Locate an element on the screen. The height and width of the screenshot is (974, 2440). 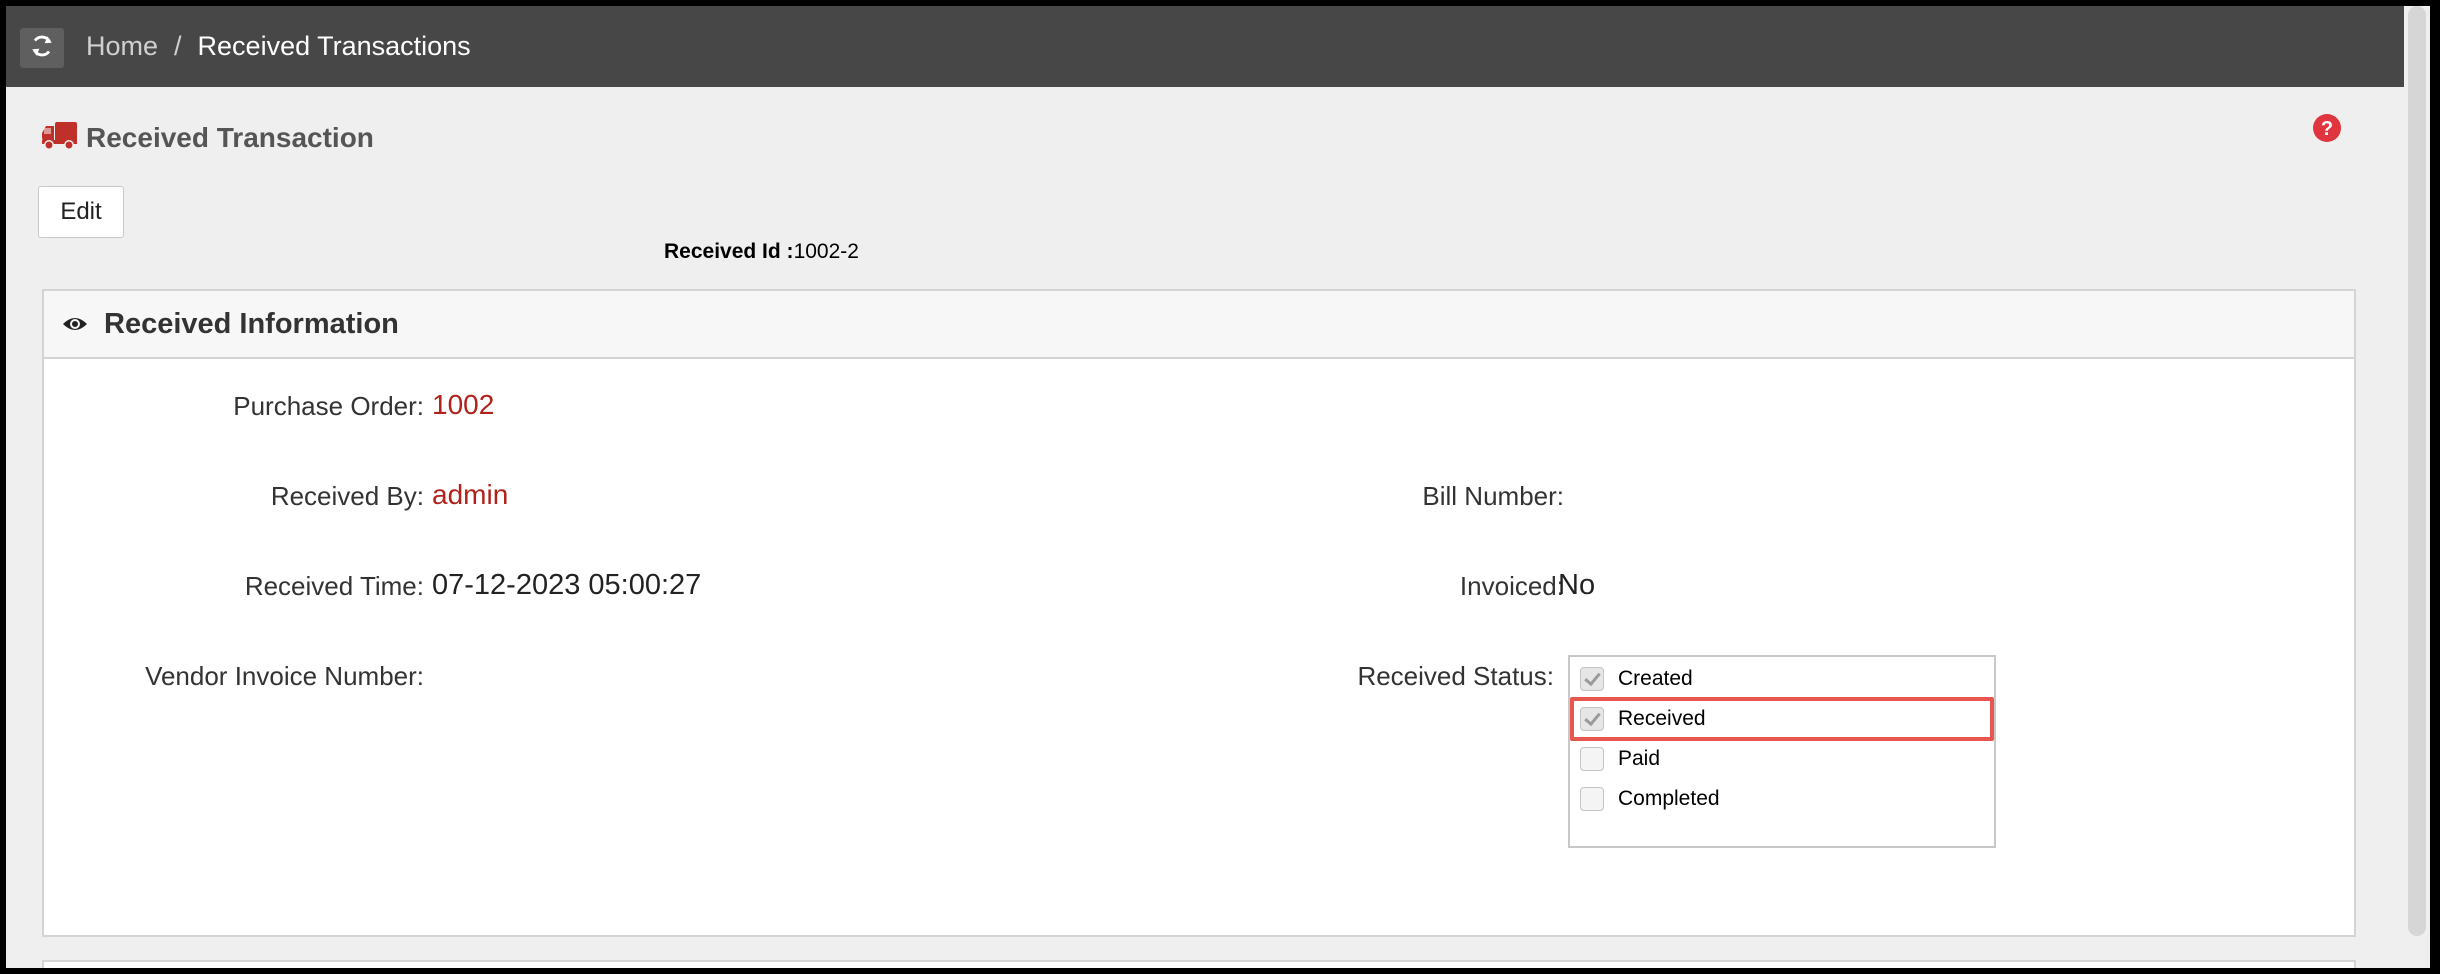
help-icon: ? is located at coordinates (2327, 130).